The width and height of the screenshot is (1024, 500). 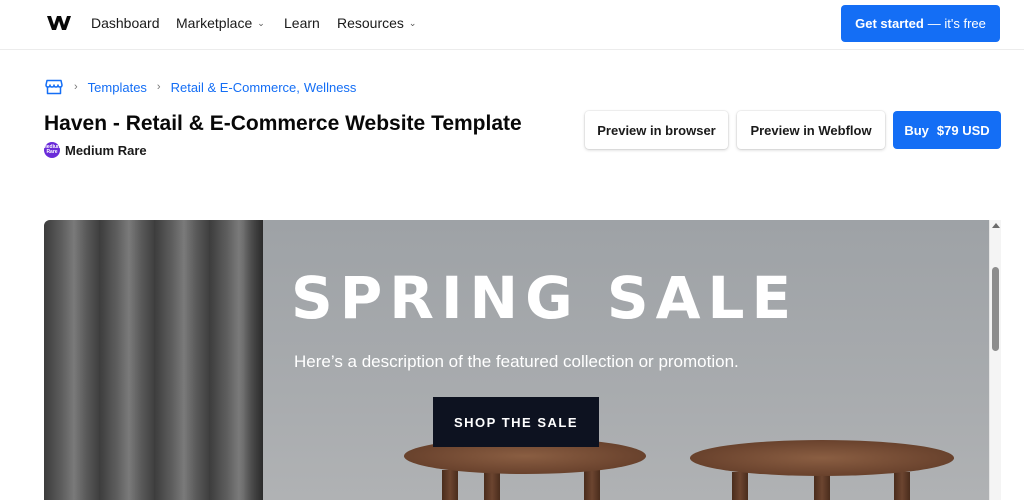 What do you see at coordinates (153, 360) in the screenshot?
I see `curtain-image` at bounding box center [153, 360].